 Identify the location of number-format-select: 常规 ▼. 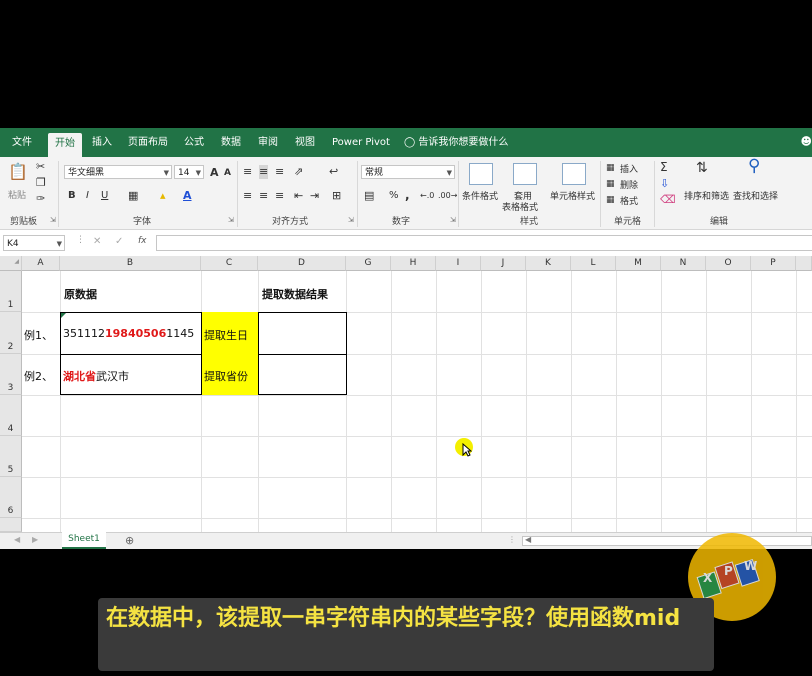
(408, 172).